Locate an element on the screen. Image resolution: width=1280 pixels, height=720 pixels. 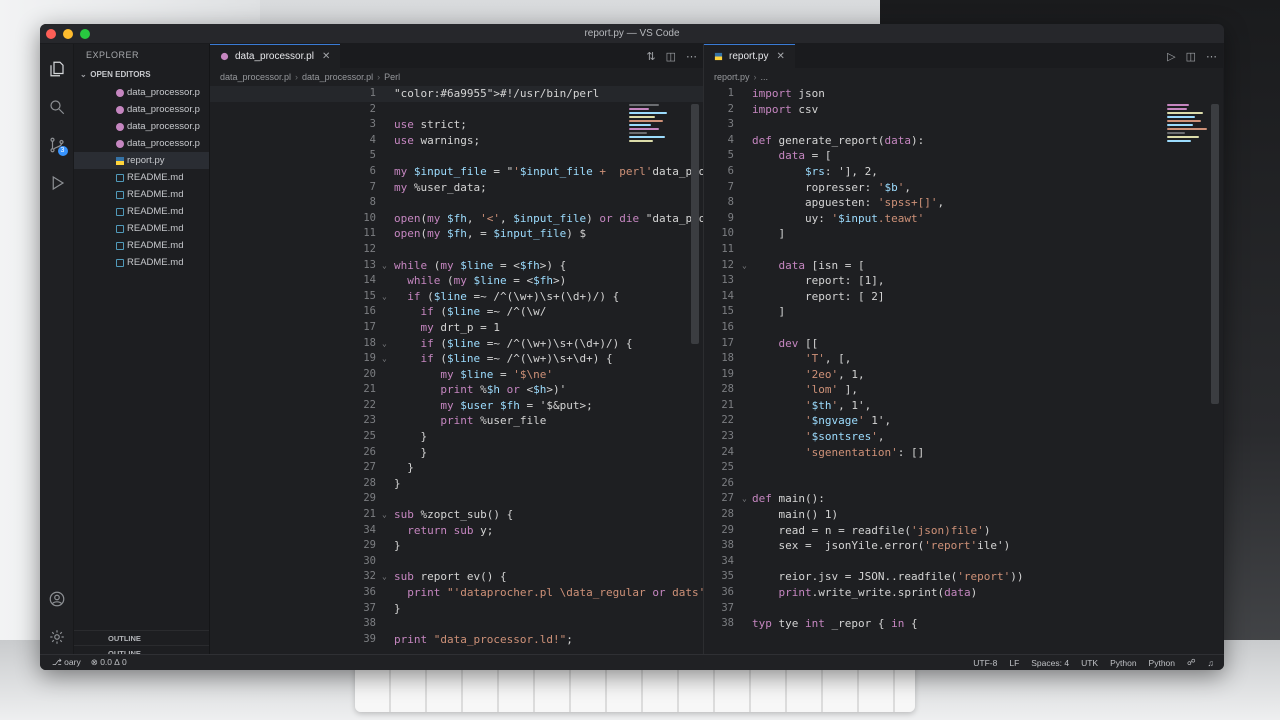
code-line: 15 ] is located at coordinates (963, 312).